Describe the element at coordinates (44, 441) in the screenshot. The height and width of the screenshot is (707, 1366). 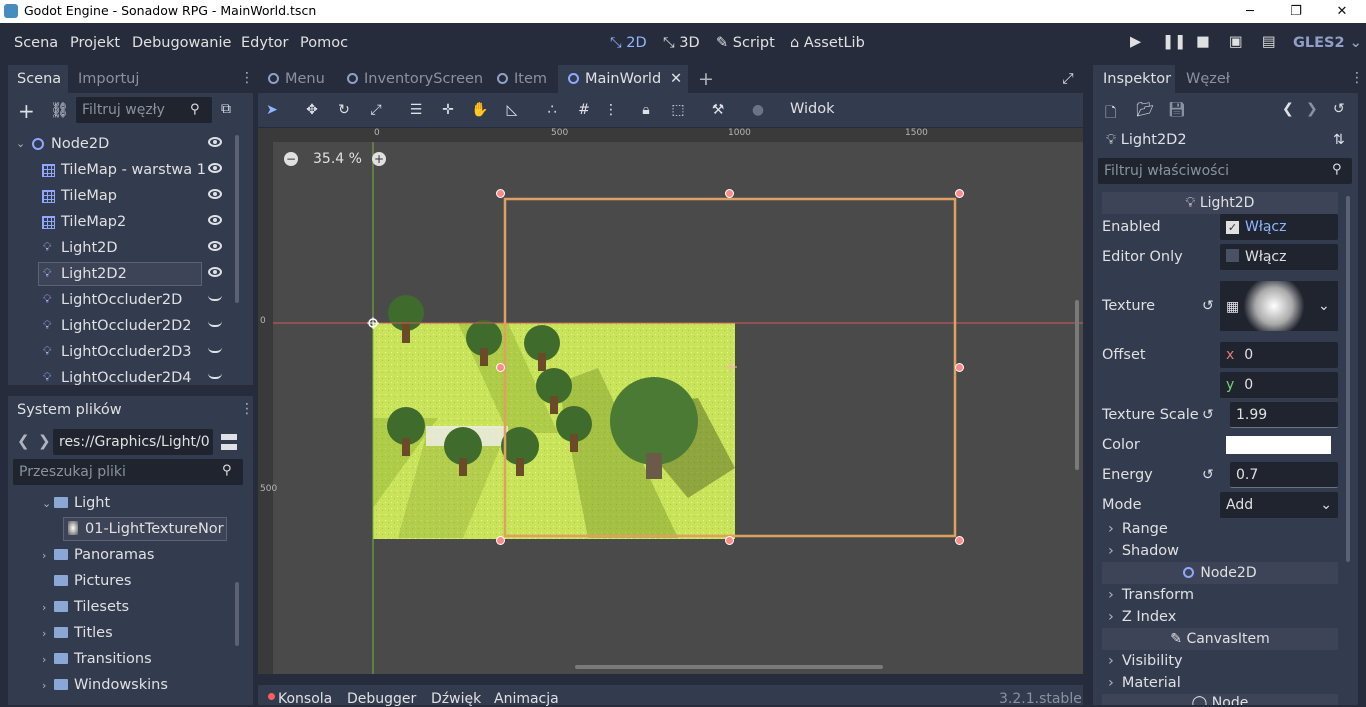
I see `forward-icon: ❯` at that location.